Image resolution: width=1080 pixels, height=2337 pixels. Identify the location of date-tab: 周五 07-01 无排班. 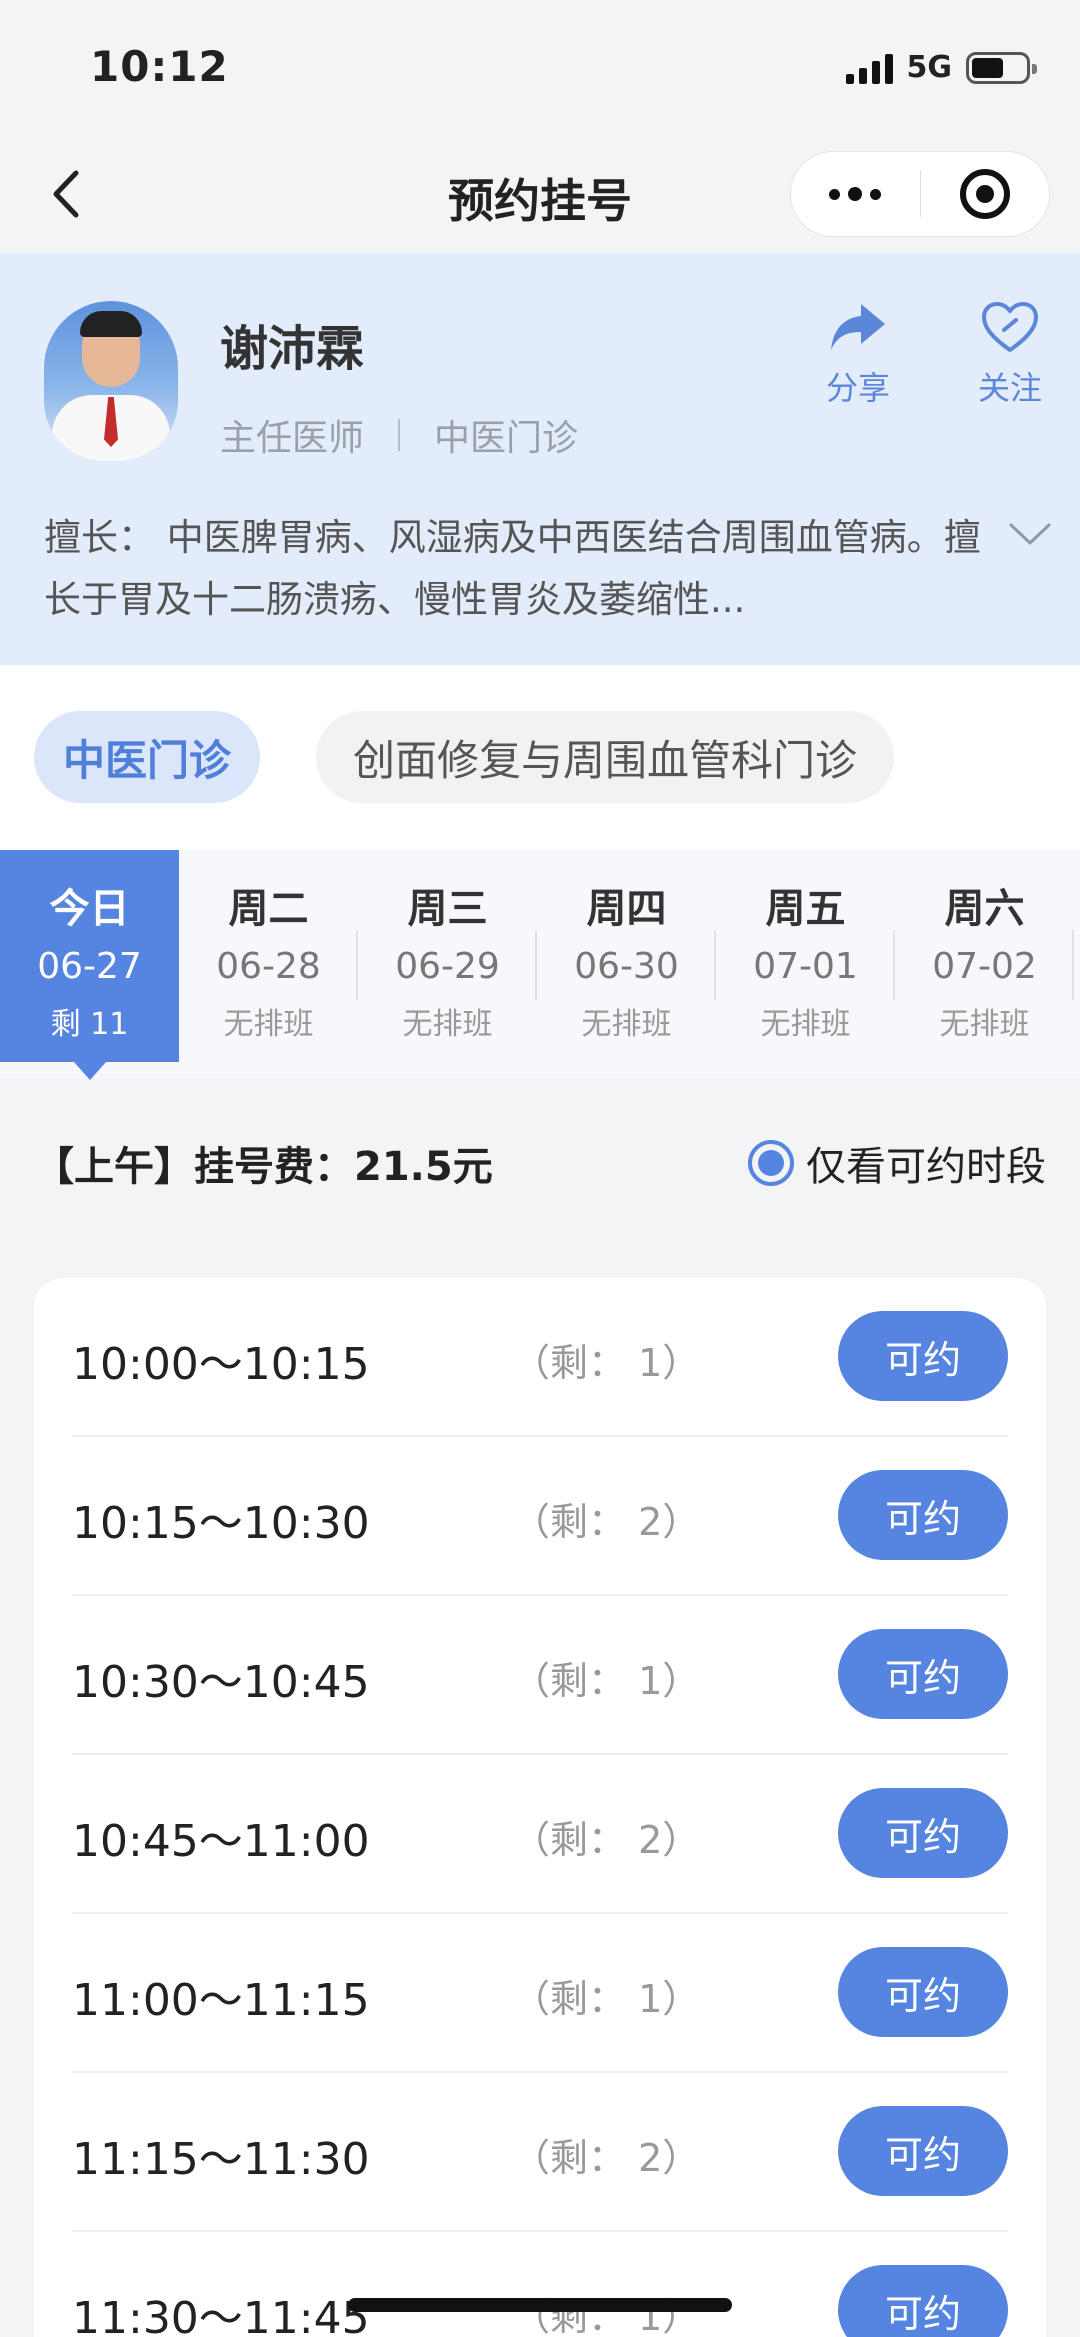
(805, 956).